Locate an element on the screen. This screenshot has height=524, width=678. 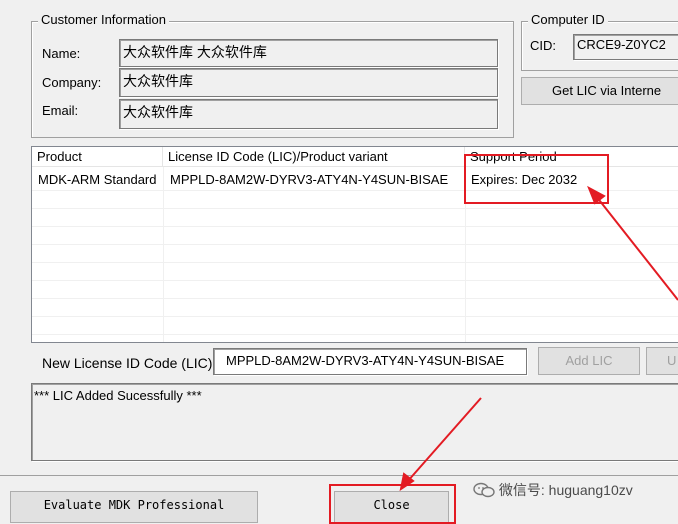
wechat-watermark: 微信号: huguang10zv is located at coordinates (553, 491).